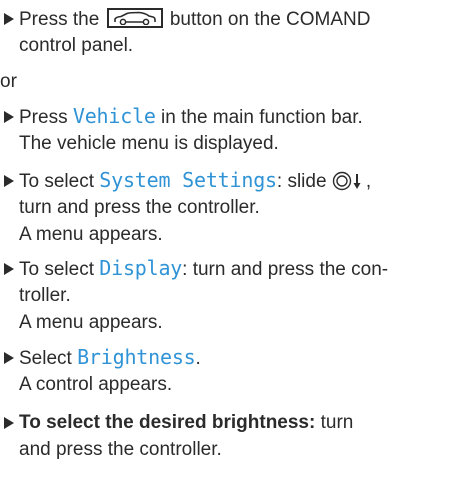 The height and width of the screenshot is (478, 467). I want to click on step-line: turn and press the controller., so click(139, 207).